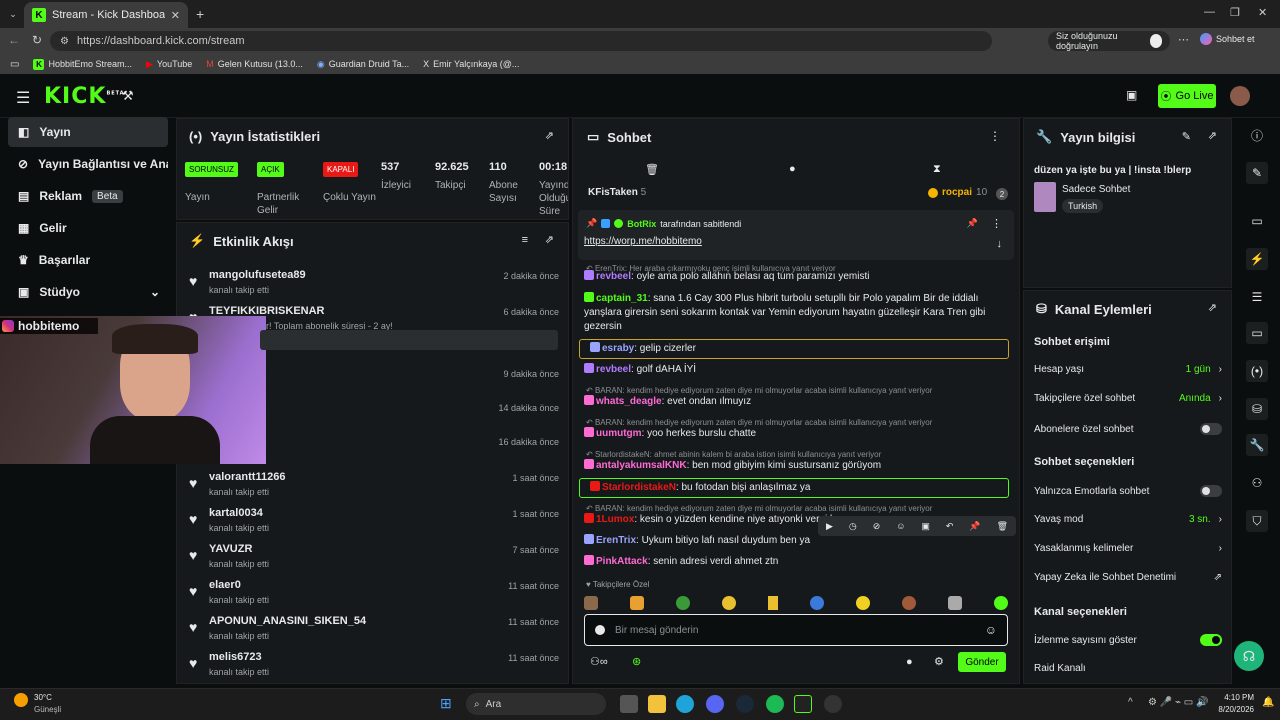  What do you see at coordinates (715, 704) in the screenshot?
I see `discord-icon` at bounding box center [715, 704].